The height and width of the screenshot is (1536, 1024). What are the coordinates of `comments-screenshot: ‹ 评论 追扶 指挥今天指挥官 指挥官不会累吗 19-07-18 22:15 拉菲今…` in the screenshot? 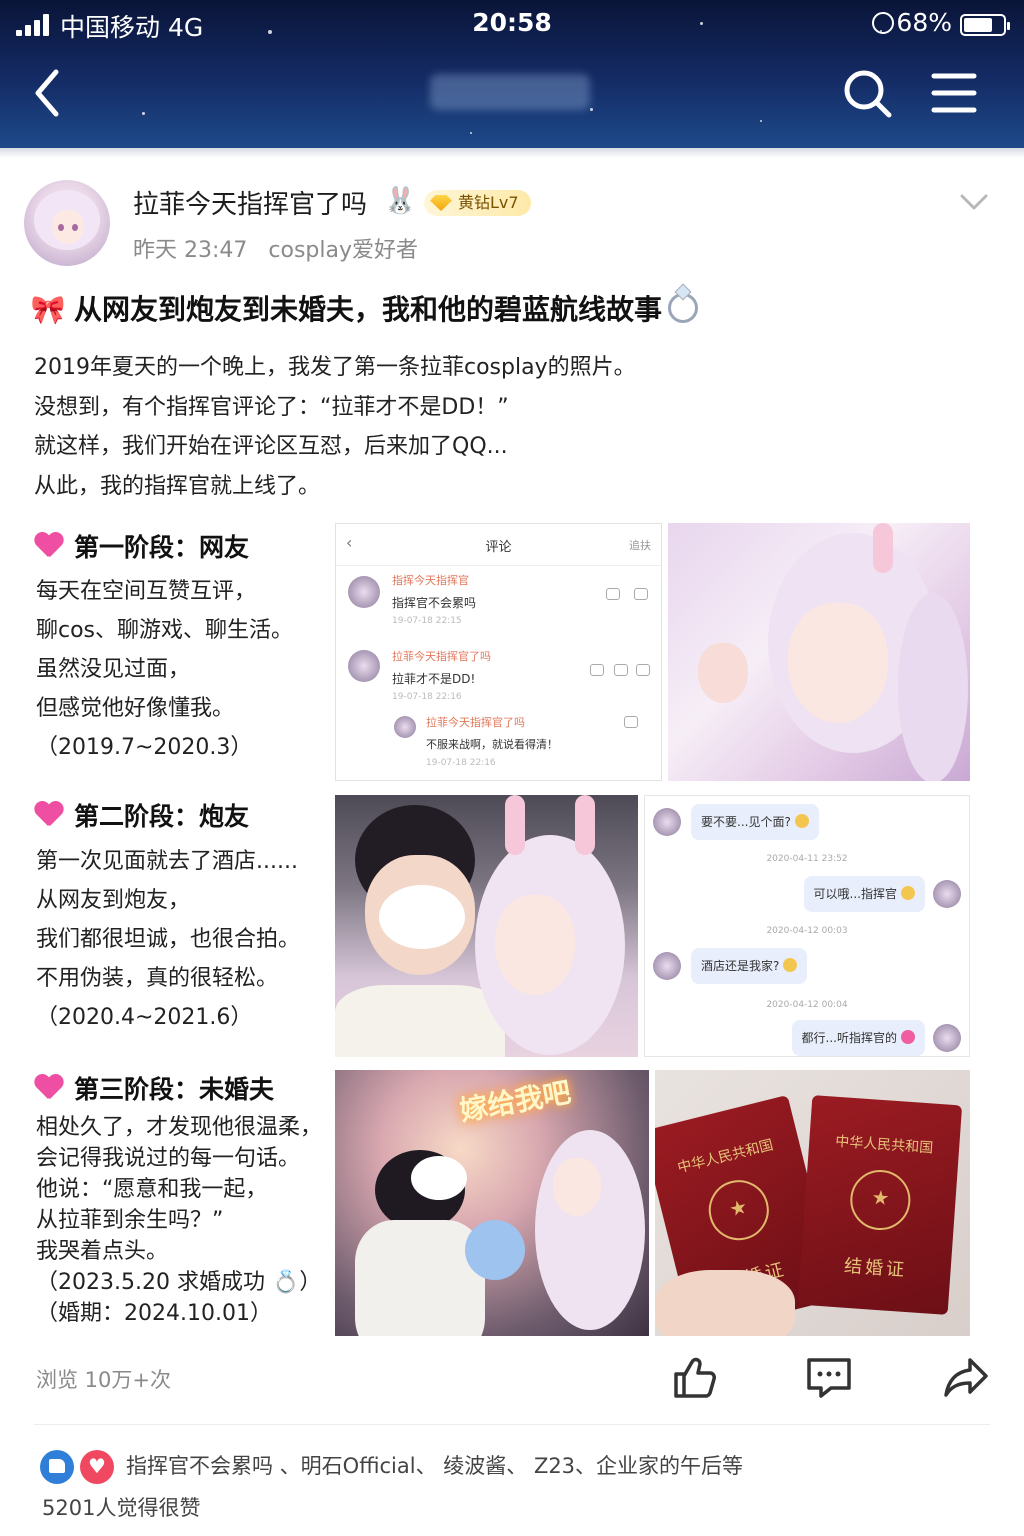 It's located at (498, 652).